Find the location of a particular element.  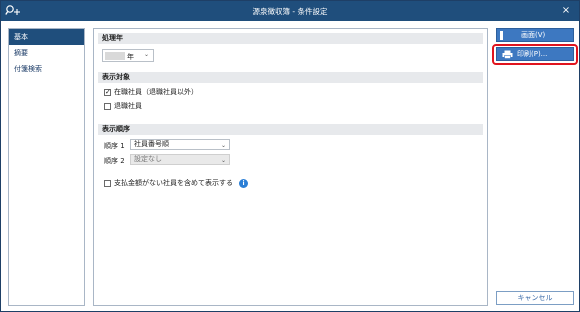

checkmark-icon: ✓ is located at coordinates (108, 91).